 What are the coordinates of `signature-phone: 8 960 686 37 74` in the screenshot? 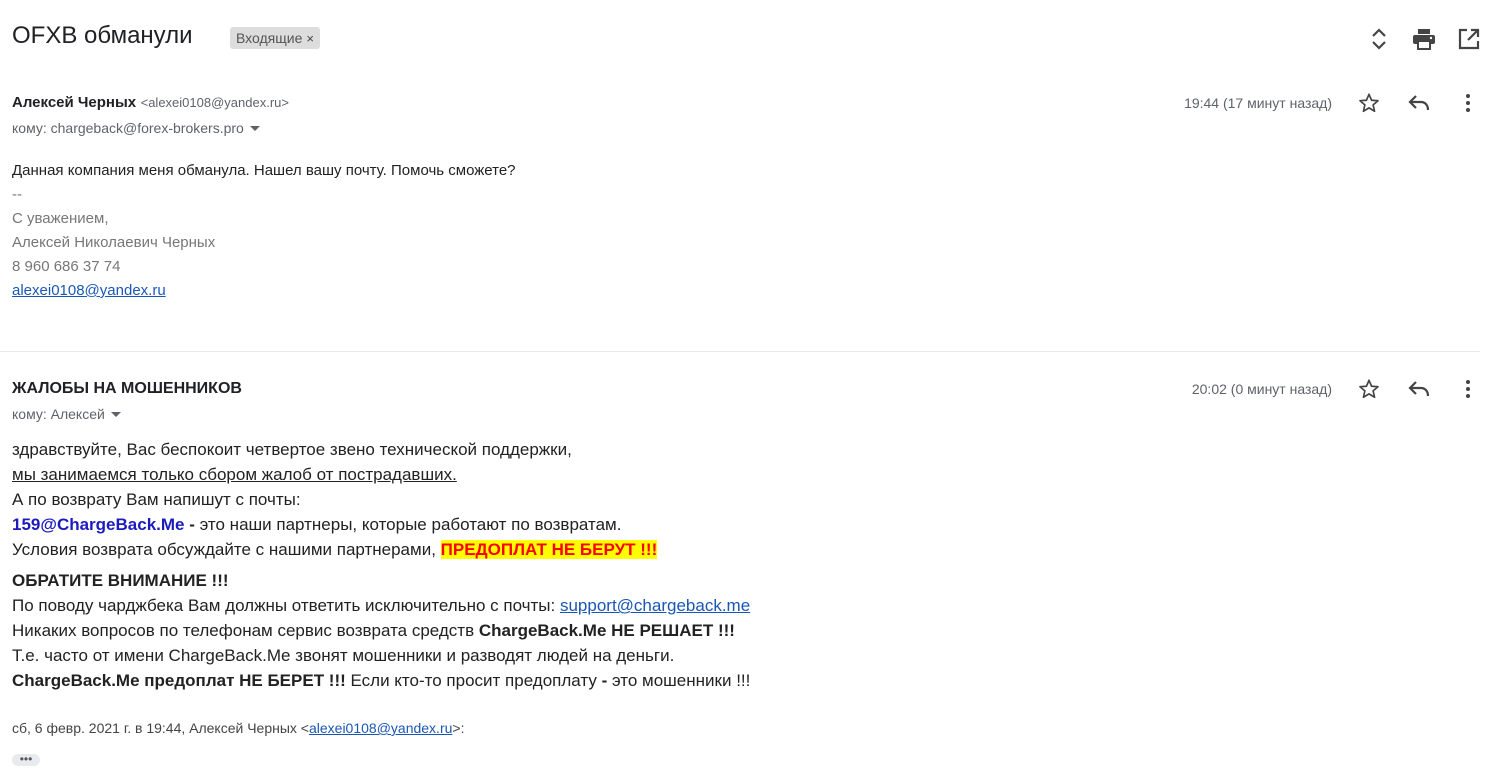 It's located at (66, 266).